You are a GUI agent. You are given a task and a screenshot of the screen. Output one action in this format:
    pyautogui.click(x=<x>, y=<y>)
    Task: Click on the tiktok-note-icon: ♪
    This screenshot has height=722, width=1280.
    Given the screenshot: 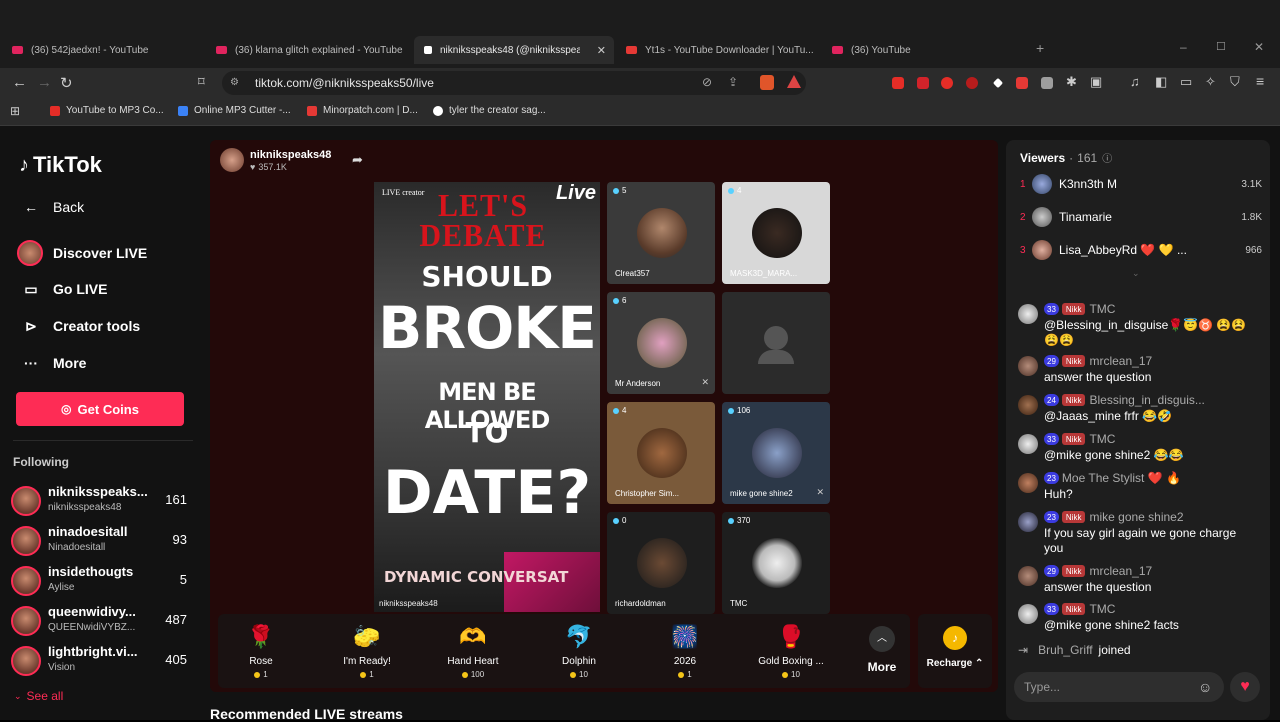 What is the action you would take?
    pyautogui.click(x=24, y=164)
    